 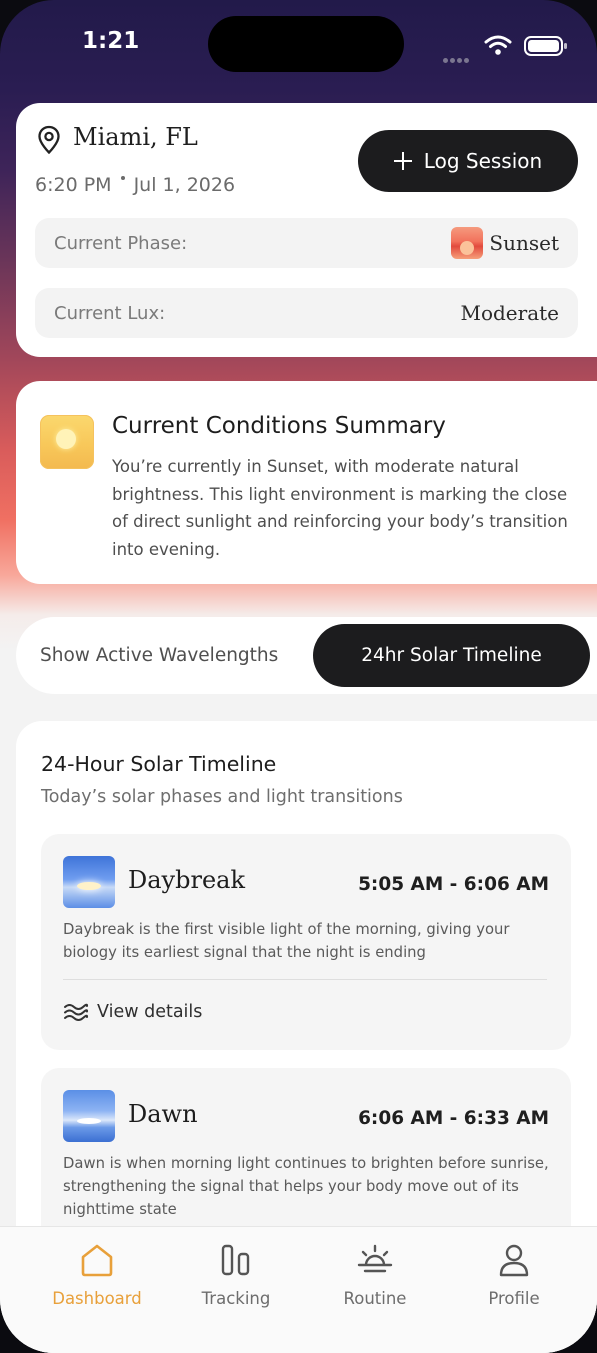 What do you see at coordinates (451, 655) in the screenshot?
I see `toggle-solar-timeline: 24hr Solar Timeline` at bounding box center [451, 655].